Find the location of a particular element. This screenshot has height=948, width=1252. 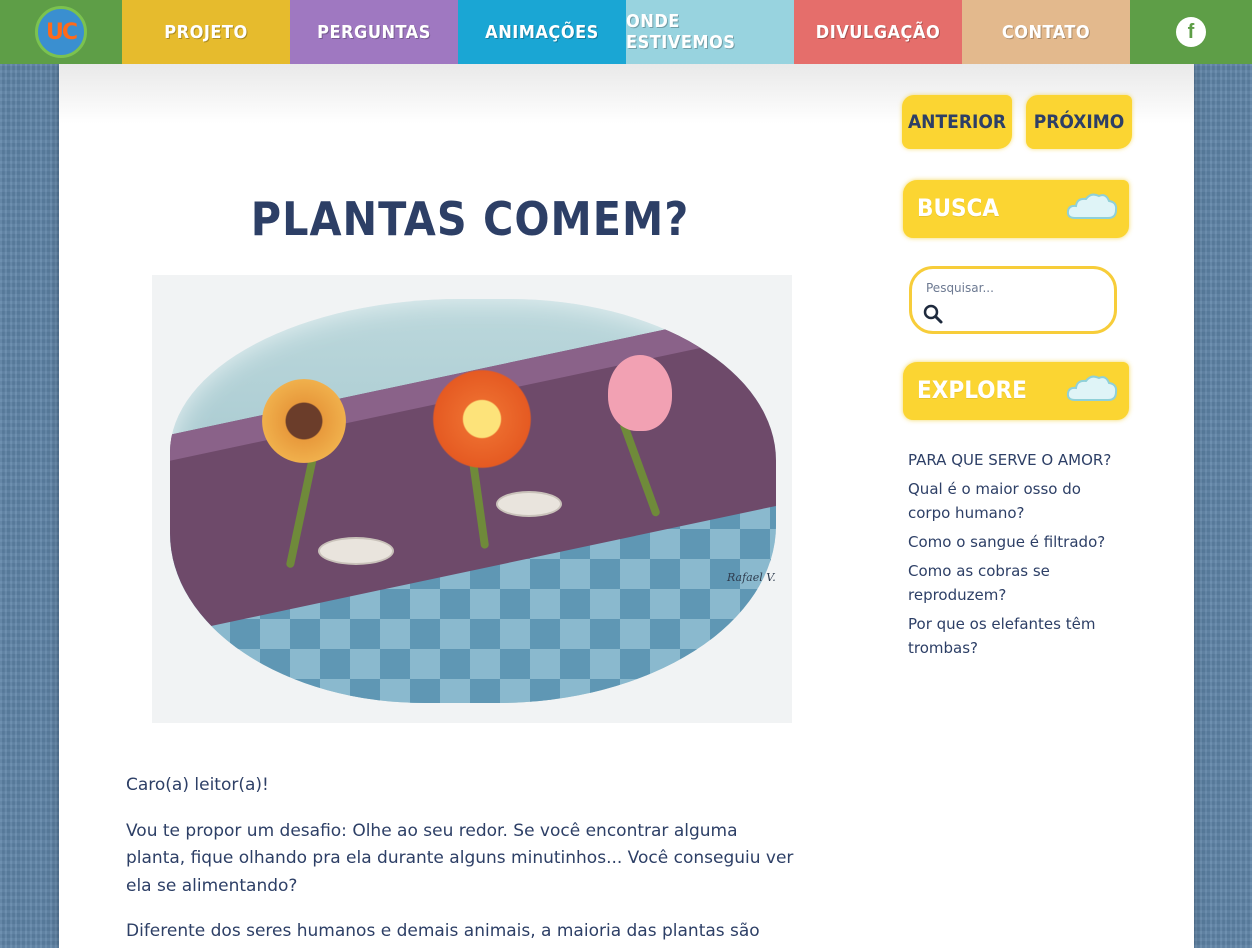

explore-link: Como as cobras se reproduzem? is located at coordinates (1015, 583).